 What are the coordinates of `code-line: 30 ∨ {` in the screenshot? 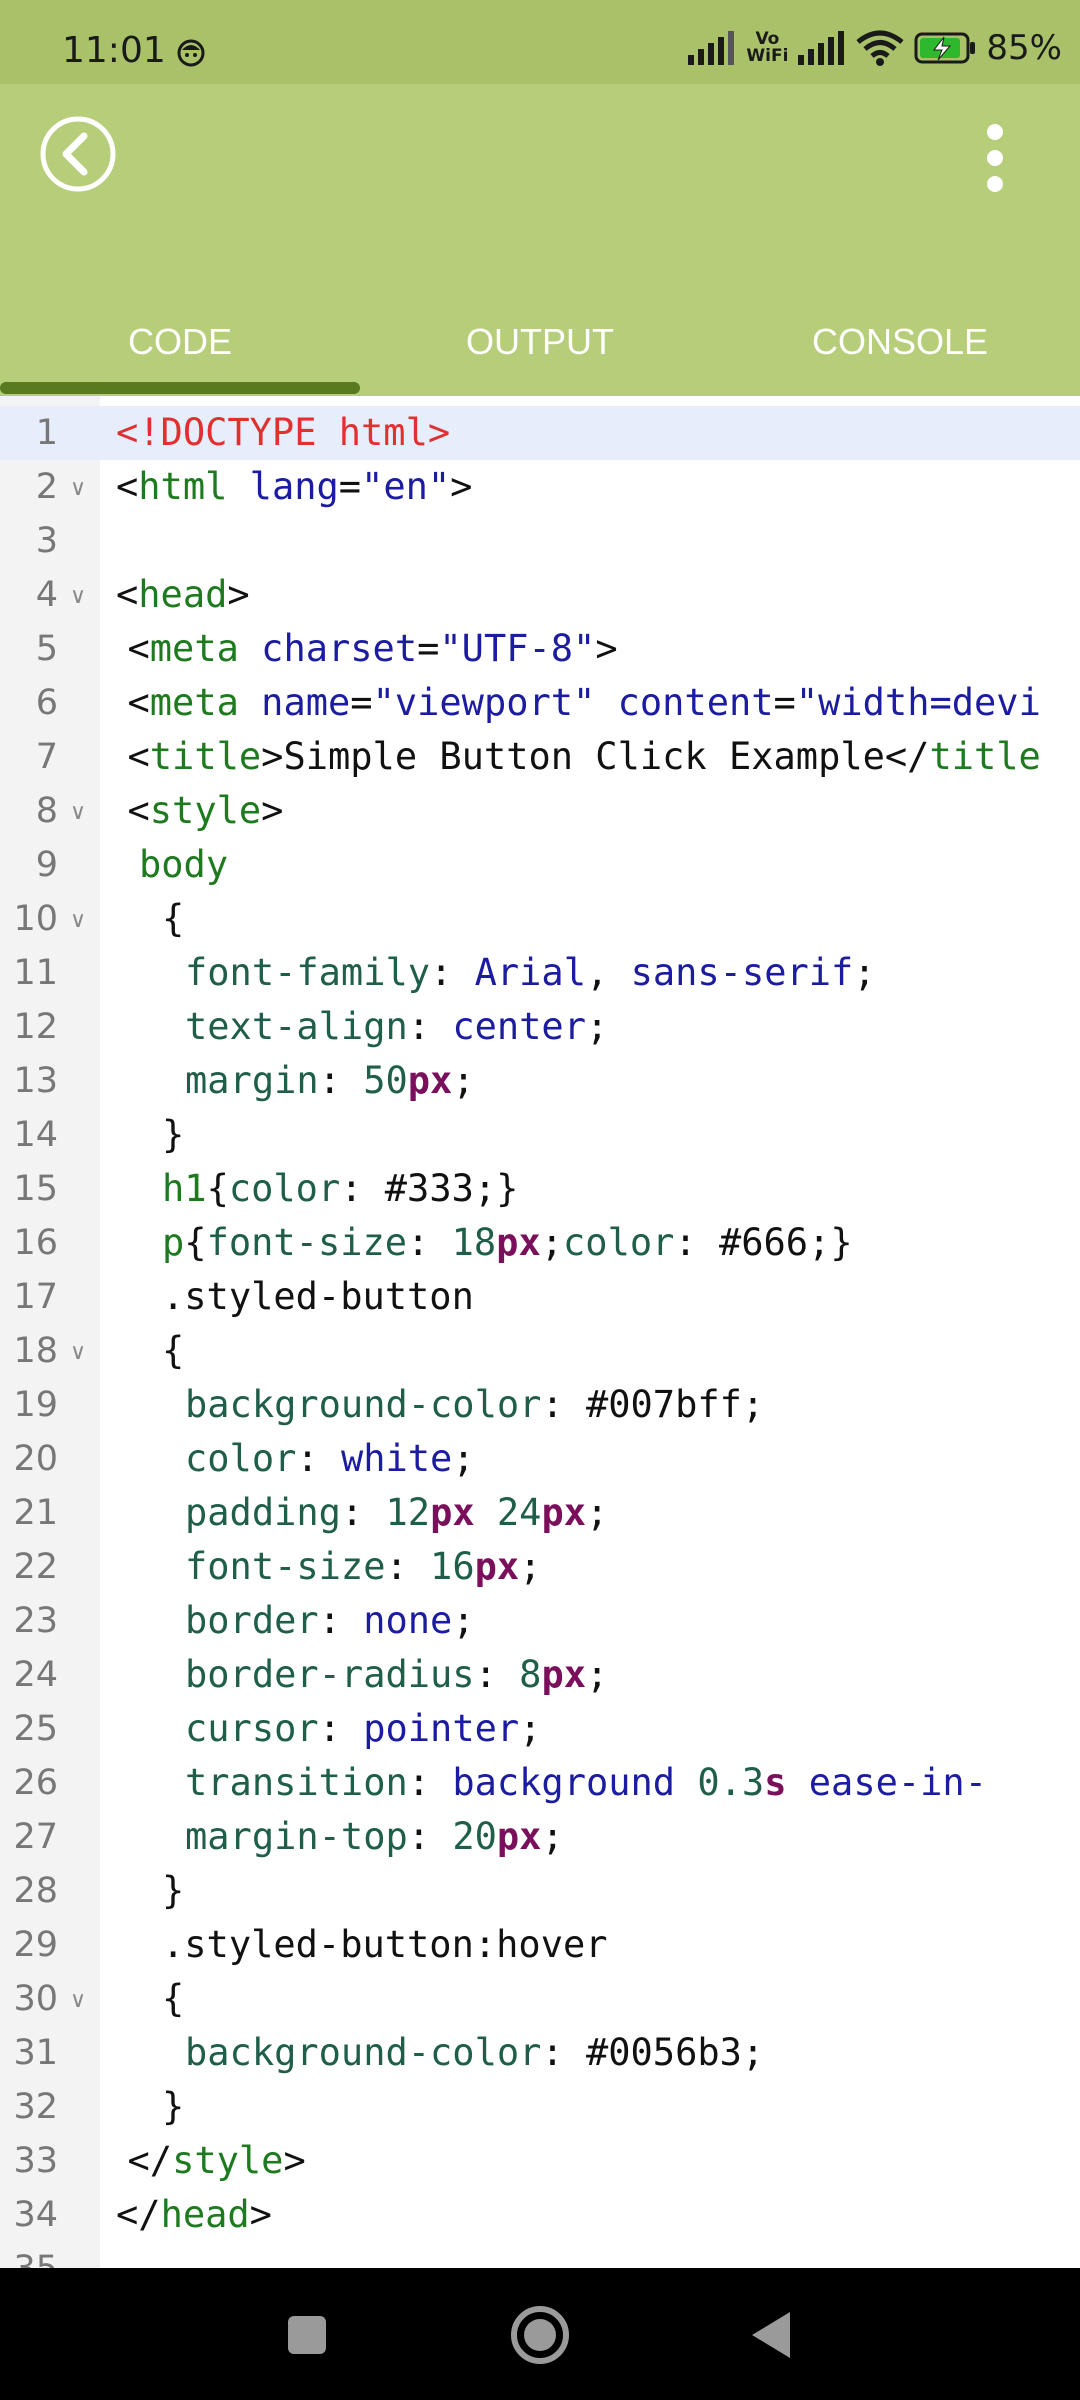 It's located at (540, 1999).